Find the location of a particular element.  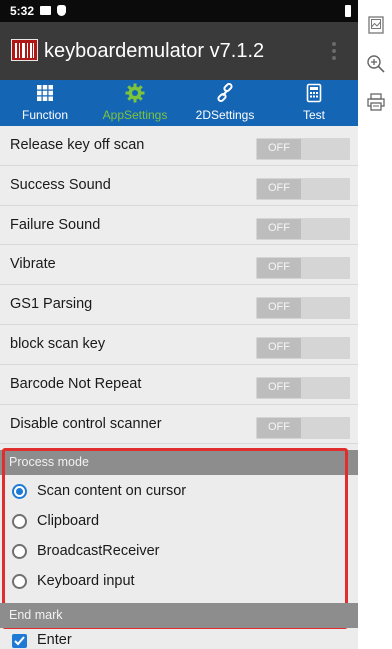

calculator-icon is located at coordinates (314, 93).